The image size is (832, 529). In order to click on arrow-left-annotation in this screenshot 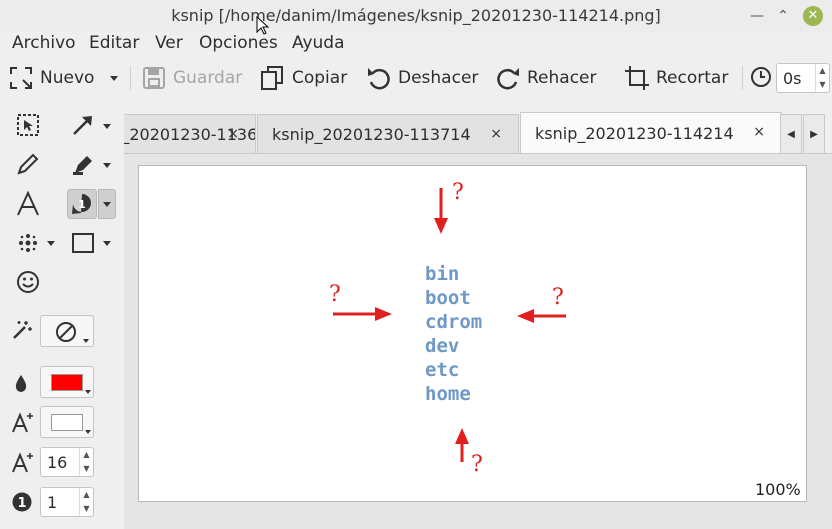, I will do `click(541, 316)`.